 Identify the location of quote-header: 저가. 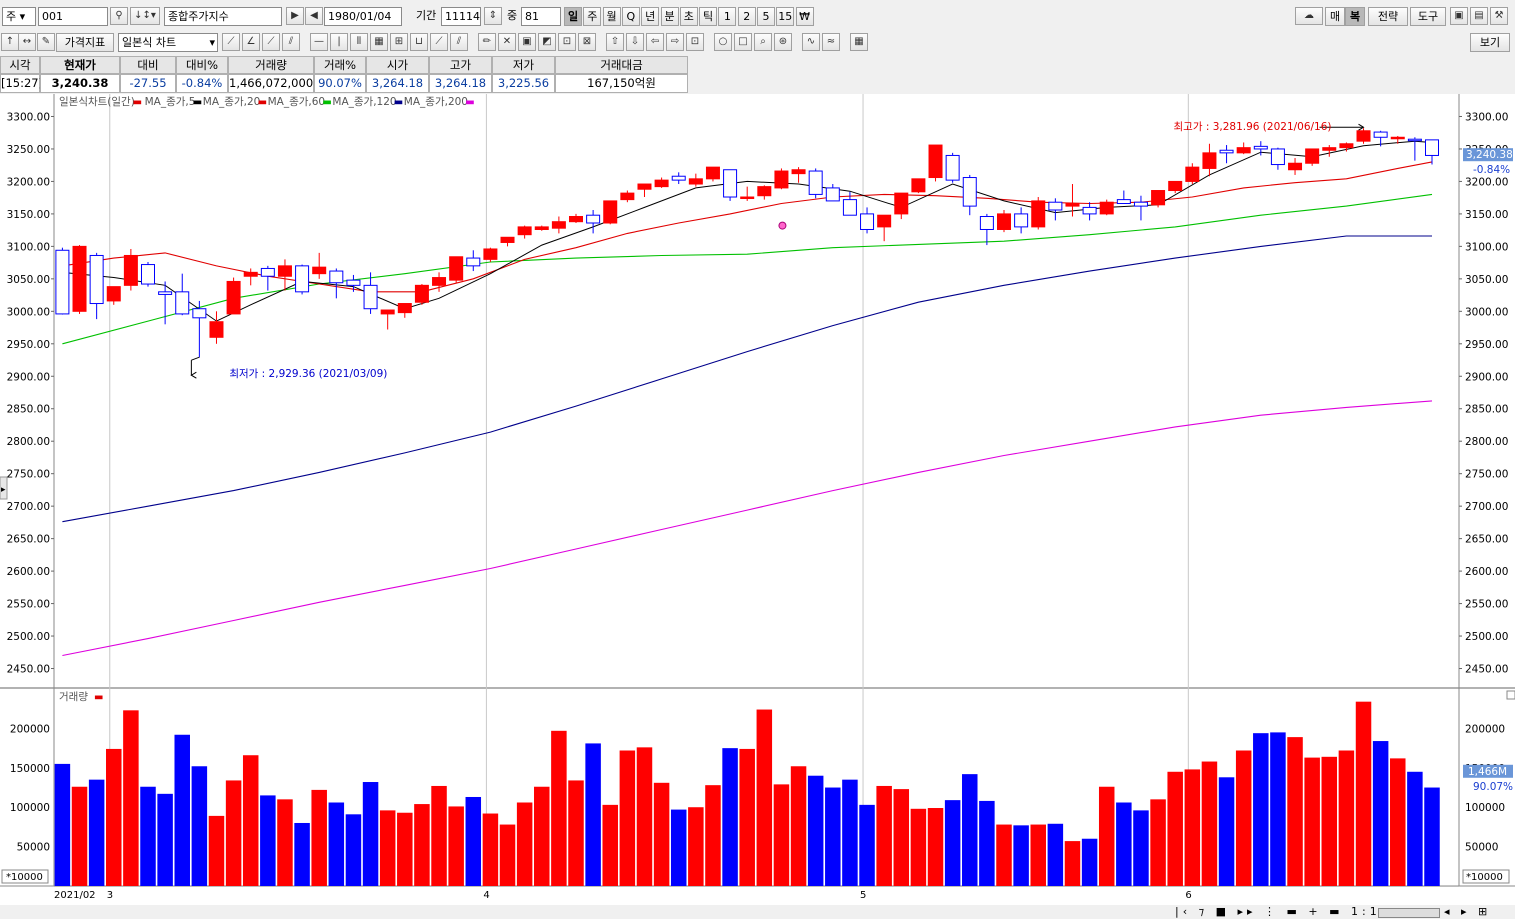
(523, 65).